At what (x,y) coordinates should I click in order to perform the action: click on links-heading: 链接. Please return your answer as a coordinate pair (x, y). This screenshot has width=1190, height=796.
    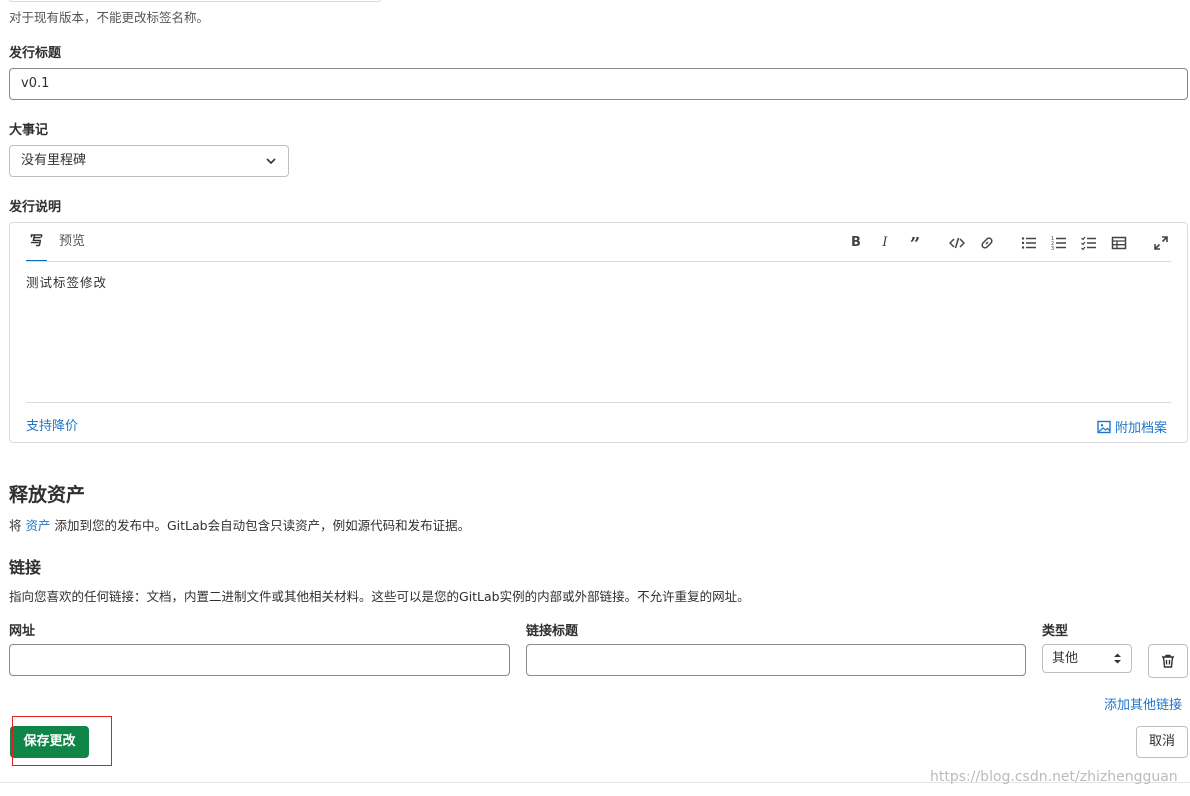
    Looking at the image, I should click on (25, 567).